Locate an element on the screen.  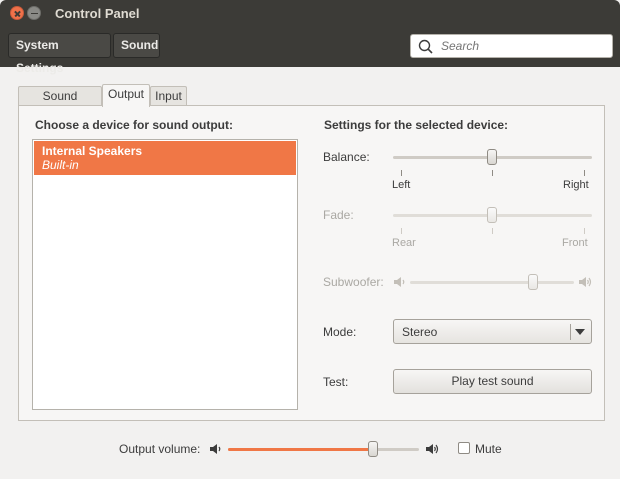
tab-sound-effects: Sound Effects is located at coordinates (60, 103).